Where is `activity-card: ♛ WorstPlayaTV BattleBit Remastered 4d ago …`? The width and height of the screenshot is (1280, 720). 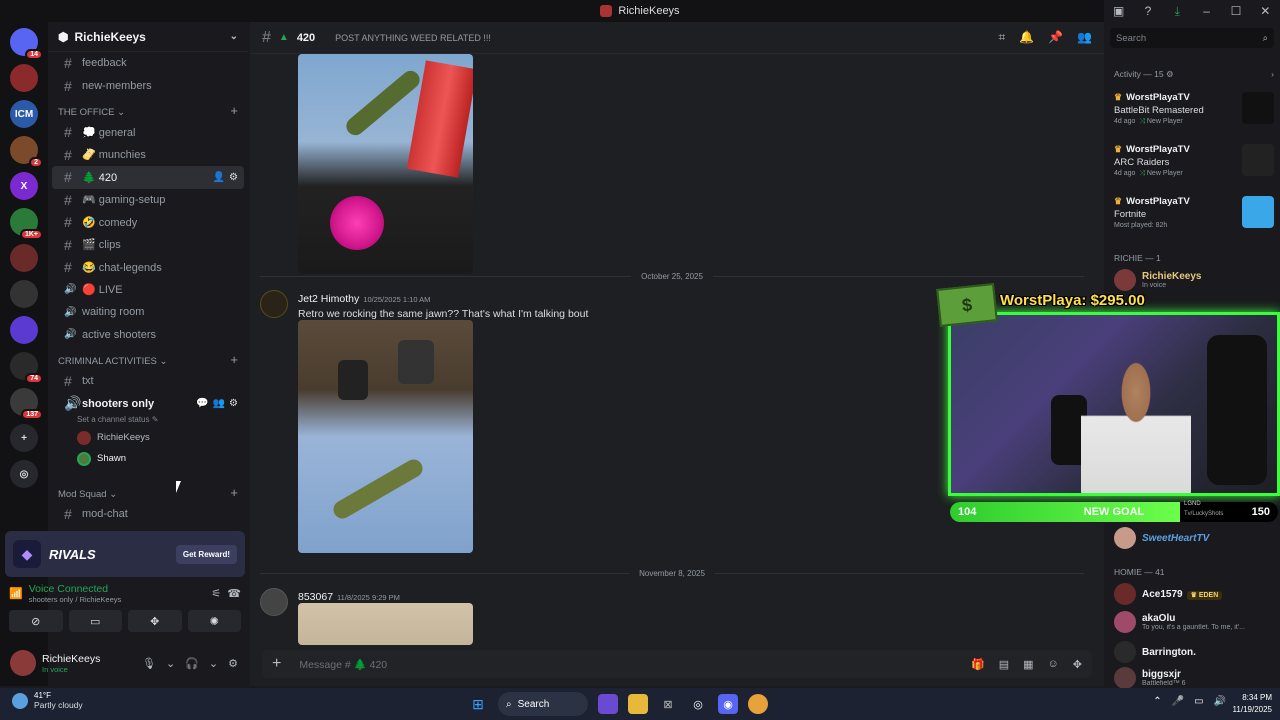 activity-card: ♛ WorstPlayaTV BattleBit Remastered 4d ago … is located at coordinates (1194, 116).